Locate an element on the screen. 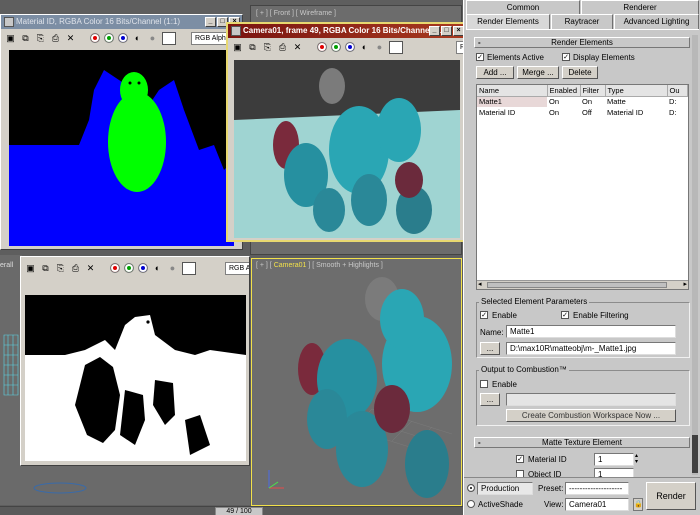 The image size is (700, 515). table-row: Material ID On Off Material ID D: is located at coordinates (582, 112).